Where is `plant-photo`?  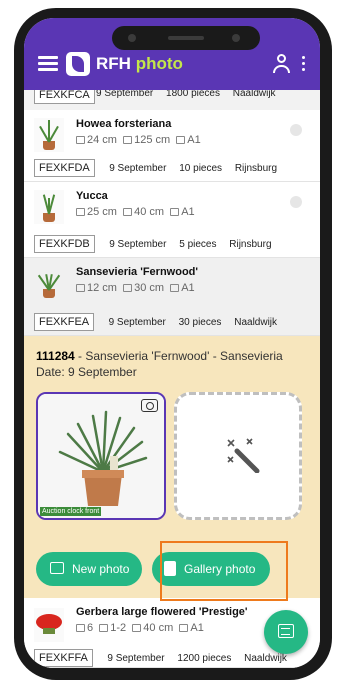
plant-photo is located at coordinates (101, 456).